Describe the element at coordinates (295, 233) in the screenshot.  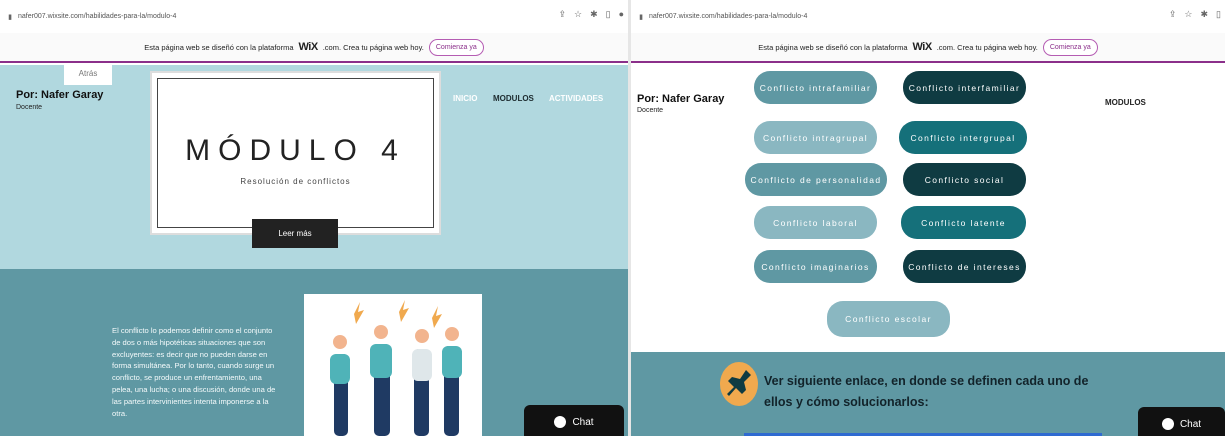
I see `read-more-button: Leer más` at that location.